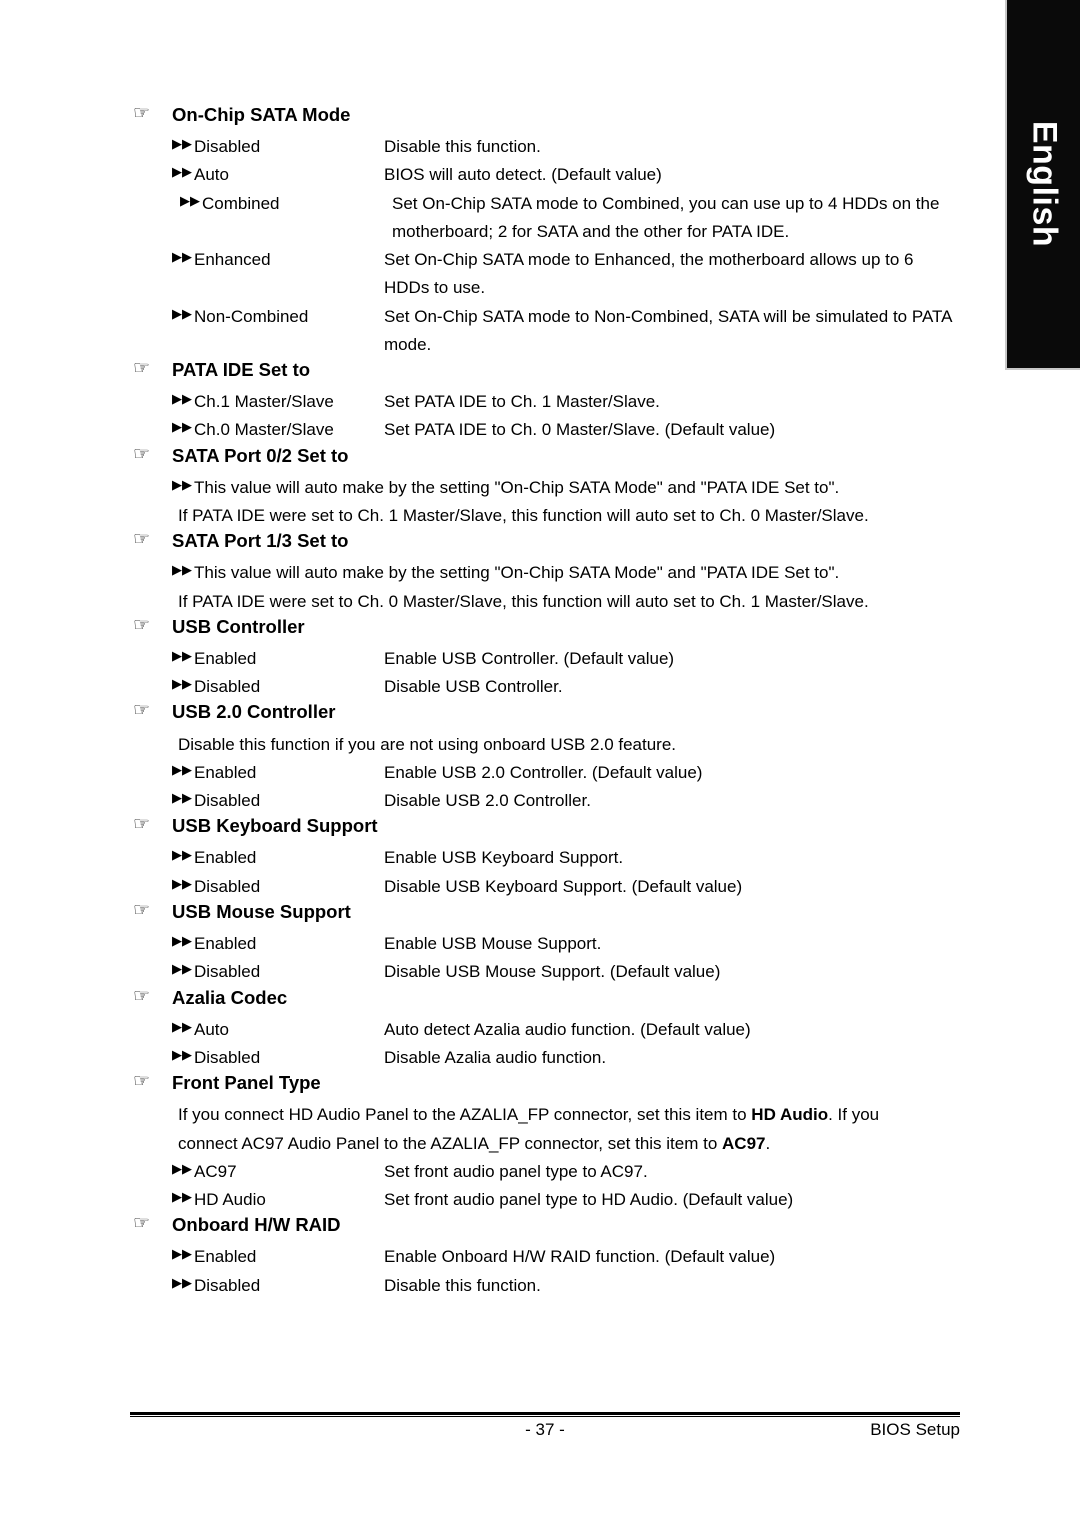 The height and width of the screenshot is (1529, 1080). Describe the element at coordinates (462, 1285) in the screenshot. I see `option-description: Disable this function.` at that location.